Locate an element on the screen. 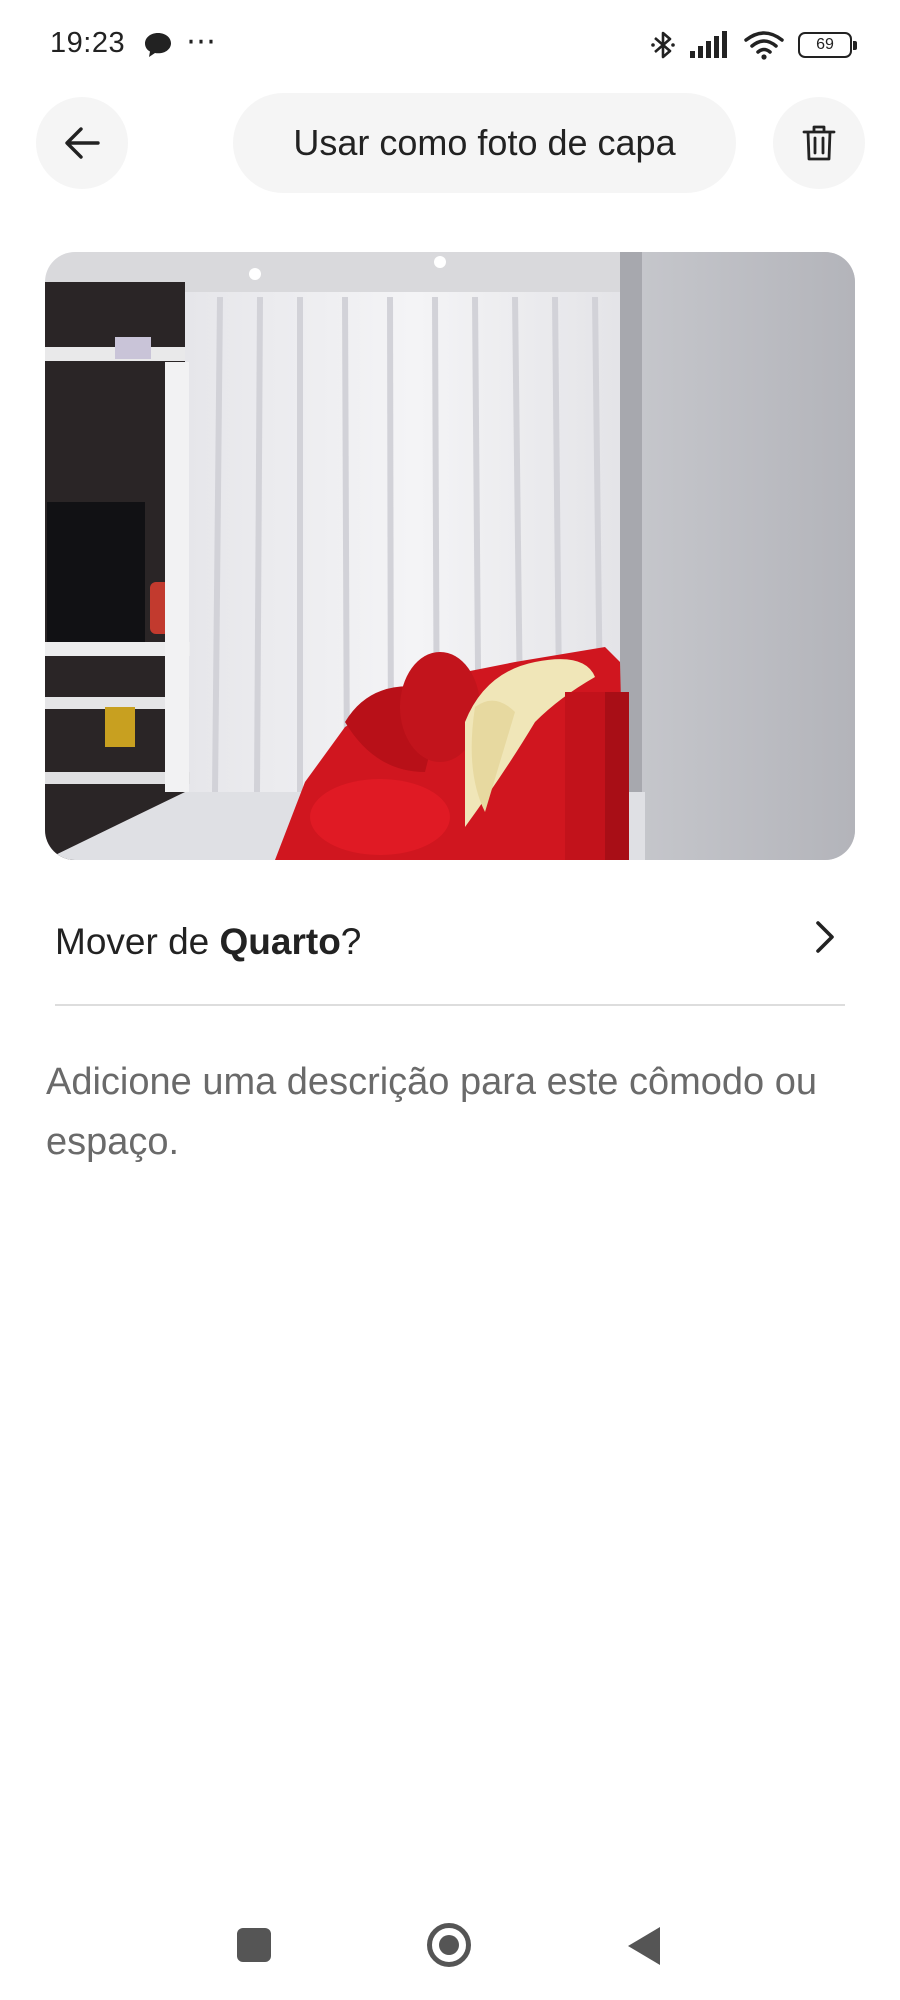 This screenshot has height=2000, width=900. bluetooth-icon is located at coordinates (663, 45).